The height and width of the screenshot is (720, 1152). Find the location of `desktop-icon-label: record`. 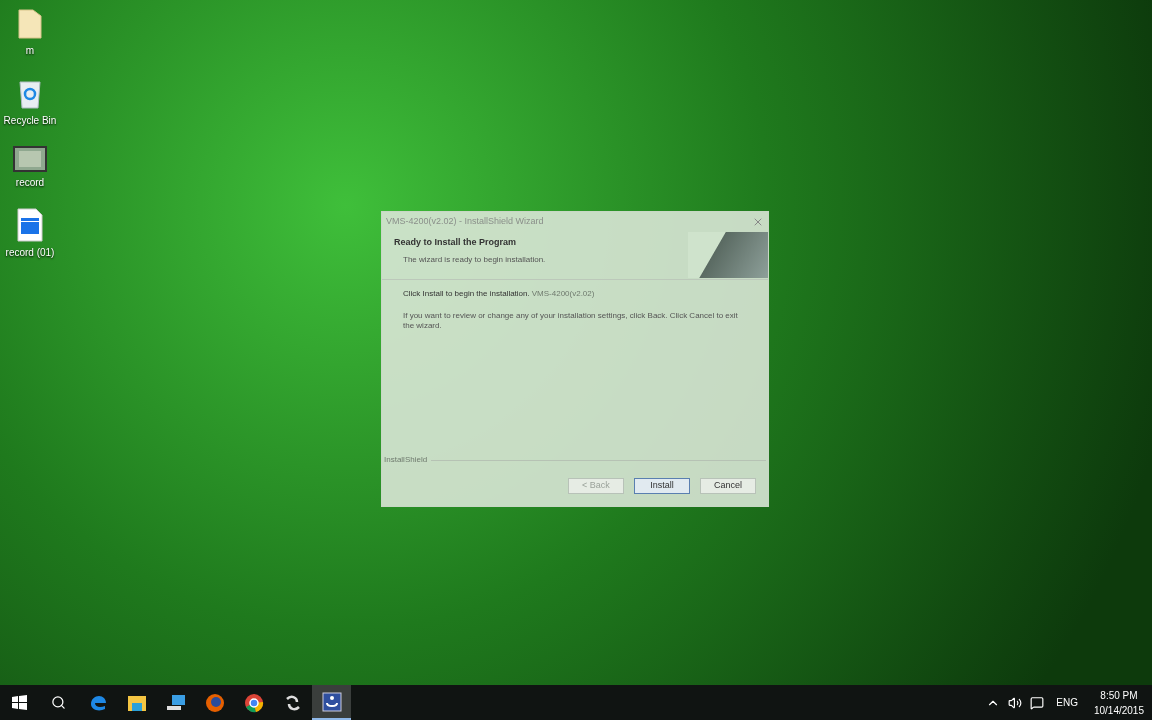

desktop-icon-label: record is located at coordinates (30, 182).